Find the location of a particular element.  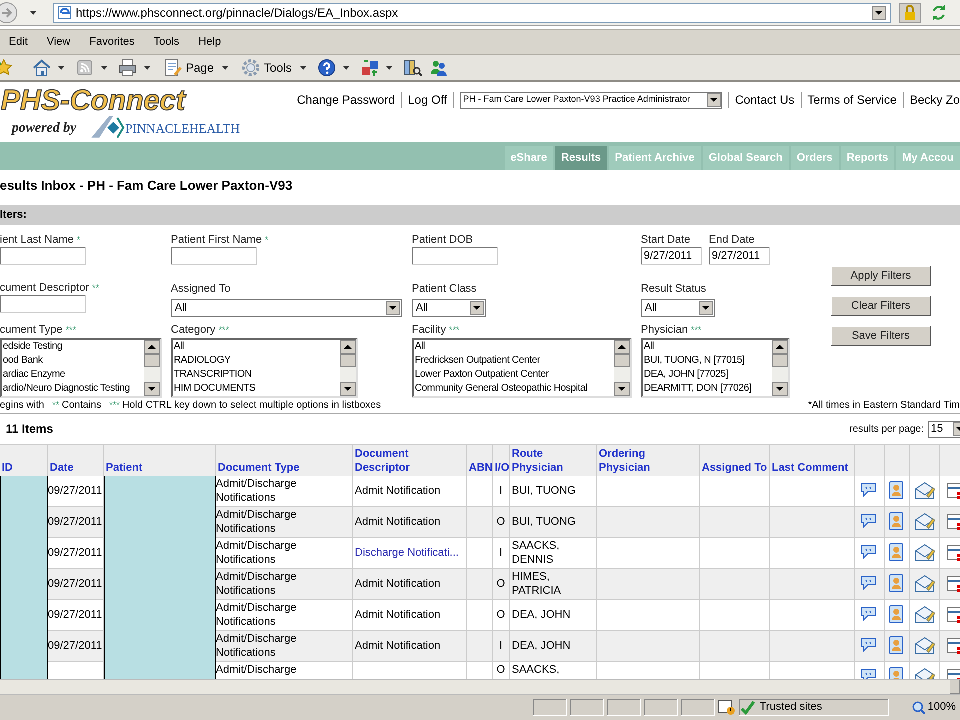

list-option: Community General Osteopathic Hospital is located at coordinates (514, 389).